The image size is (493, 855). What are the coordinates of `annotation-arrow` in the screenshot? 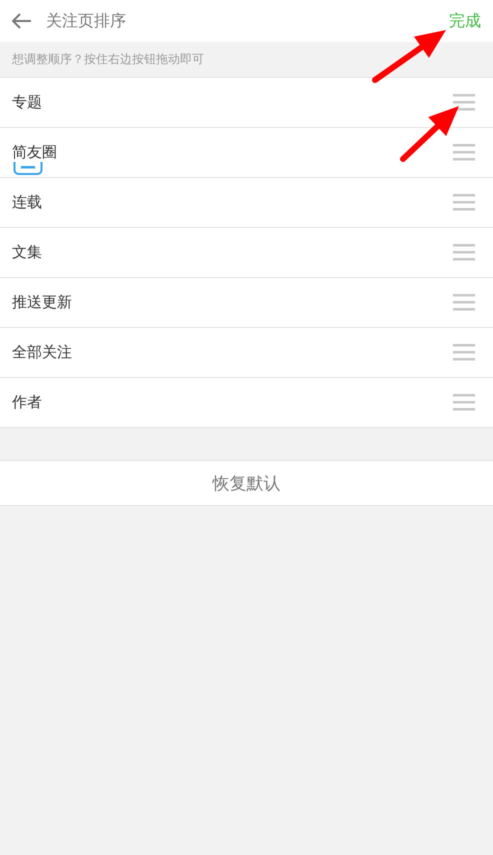 It's located at (429, 134).